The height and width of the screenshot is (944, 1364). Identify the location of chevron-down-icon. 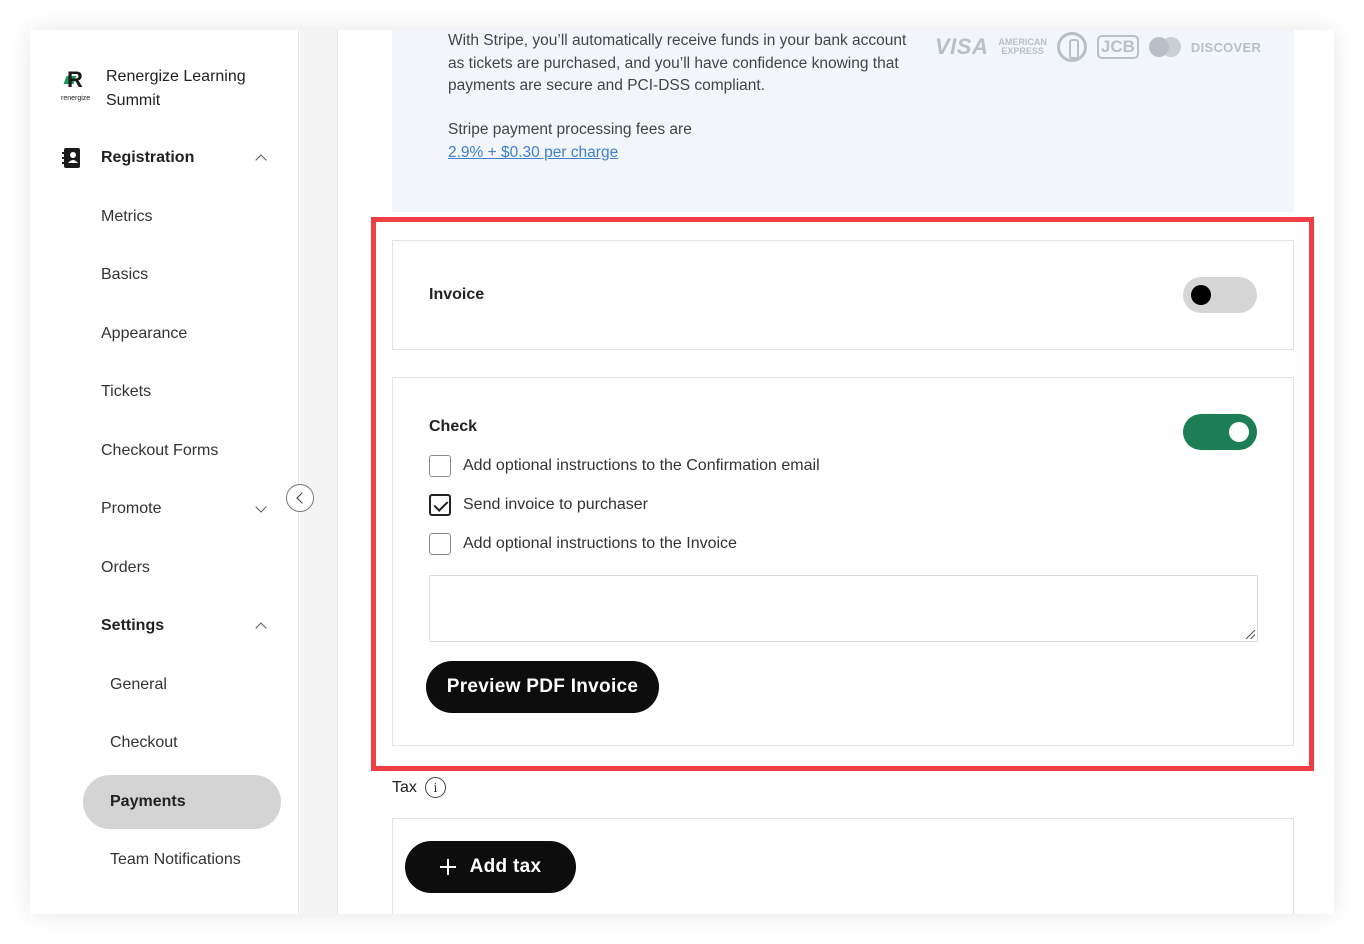
(261, 509).